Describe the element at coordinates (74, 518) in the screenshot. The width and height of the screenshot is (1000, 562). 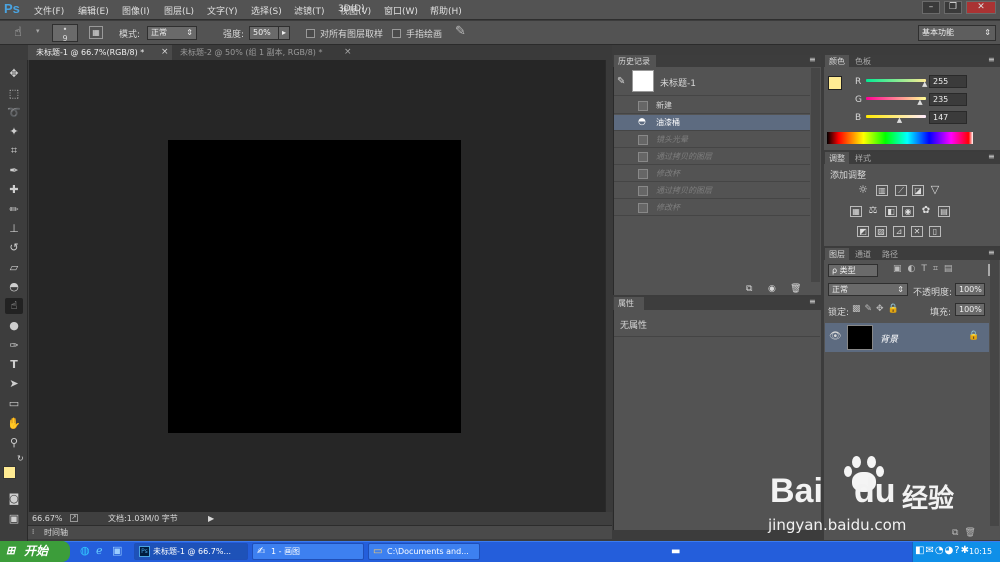
I see `export-icon: ↗` at that location.